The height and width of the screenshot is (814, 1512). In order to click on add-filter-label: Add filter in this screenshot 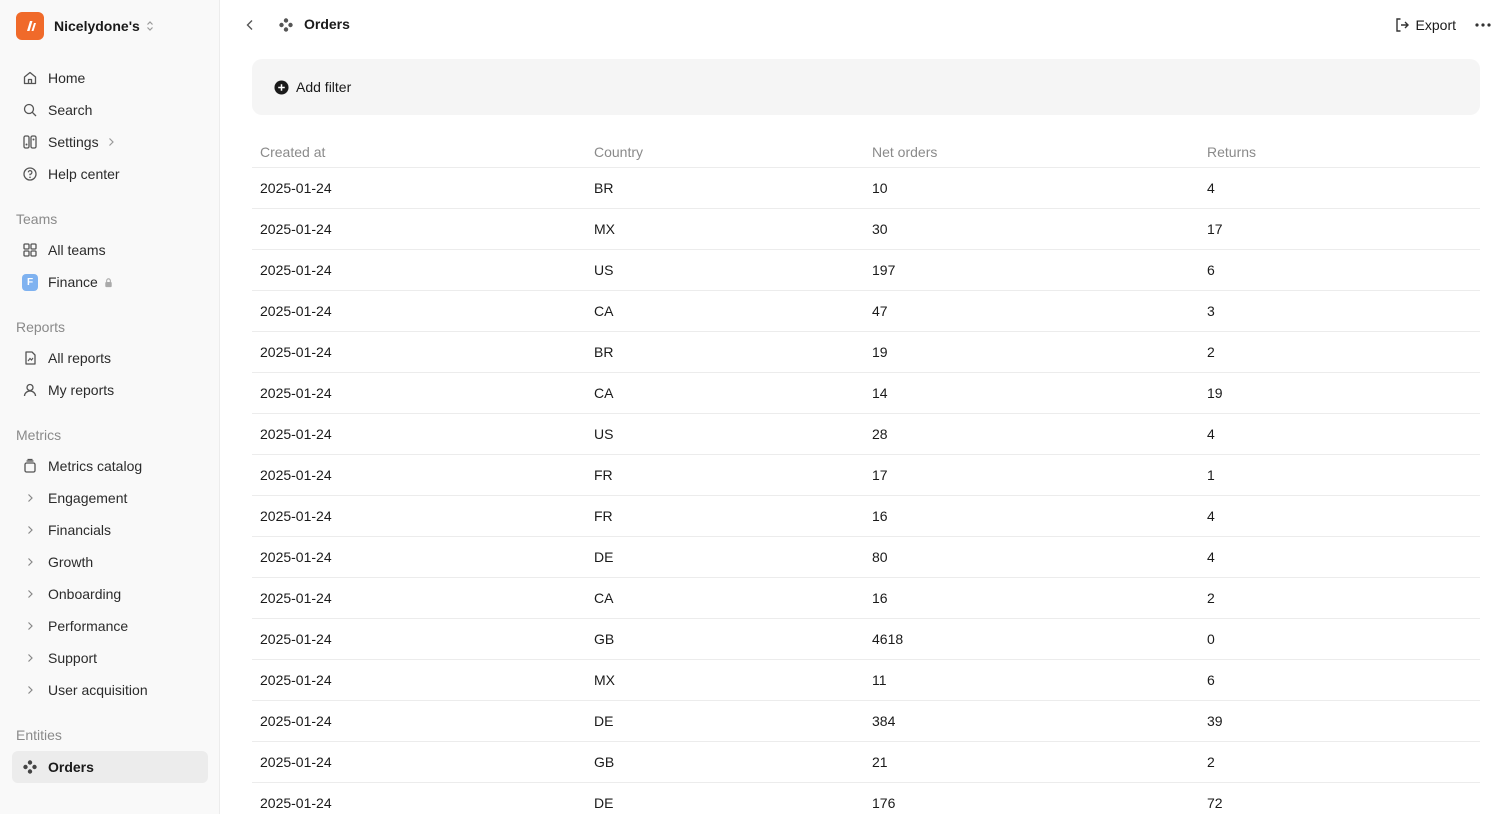, I will do `click(324, 87)`.